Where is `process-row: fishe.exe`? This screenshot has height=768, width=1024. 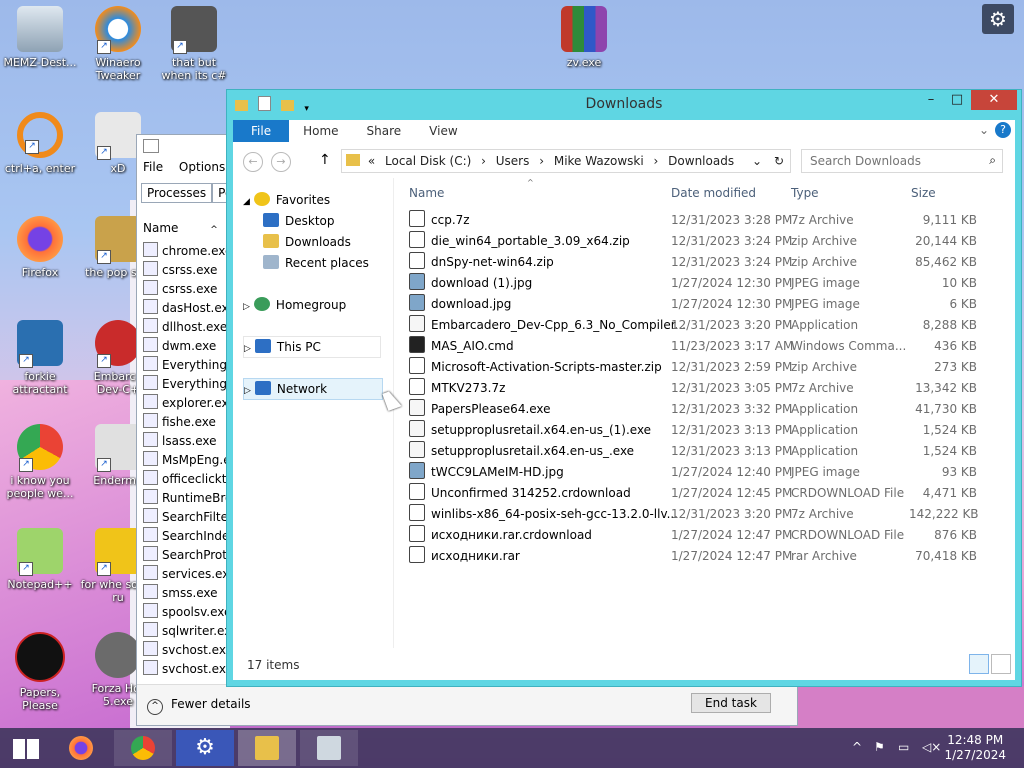 process-row: fishe.exe is located at coordinates (190, 422).